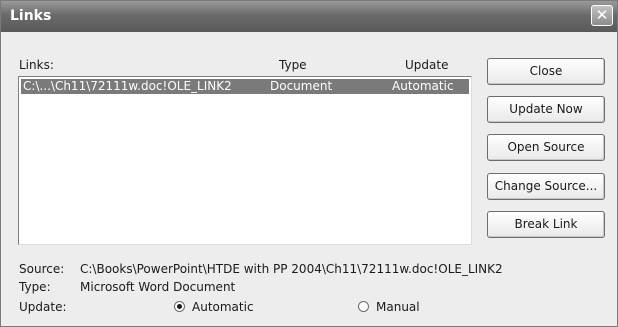  What do you see at coordinates (423, 86) in the screenshot?
I see `link-update-cell: Automatic` at bounding box center [423, 86].